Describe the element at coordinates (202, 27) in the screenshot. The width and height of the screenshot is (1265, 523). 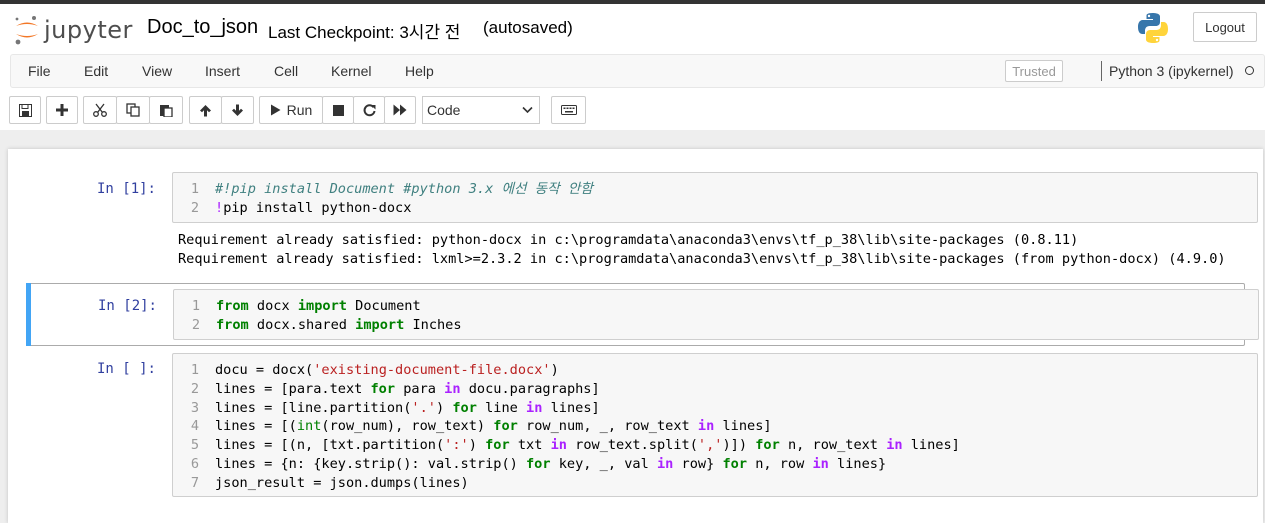
I see `notebook-name: Doc_to_json` at that location.